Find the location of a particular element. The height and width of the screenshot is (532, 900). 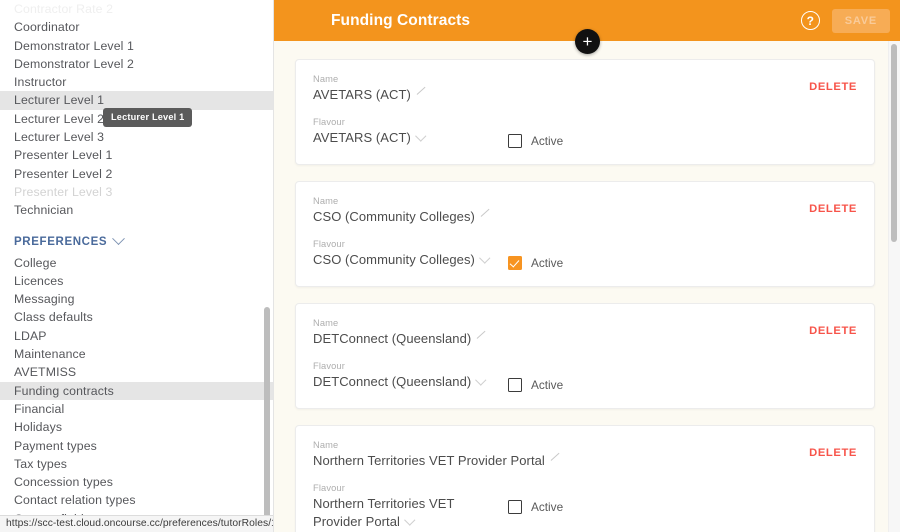

flavour-row: Flavour DETConnect (Queensland) Active is located at coordinates (584, 376).